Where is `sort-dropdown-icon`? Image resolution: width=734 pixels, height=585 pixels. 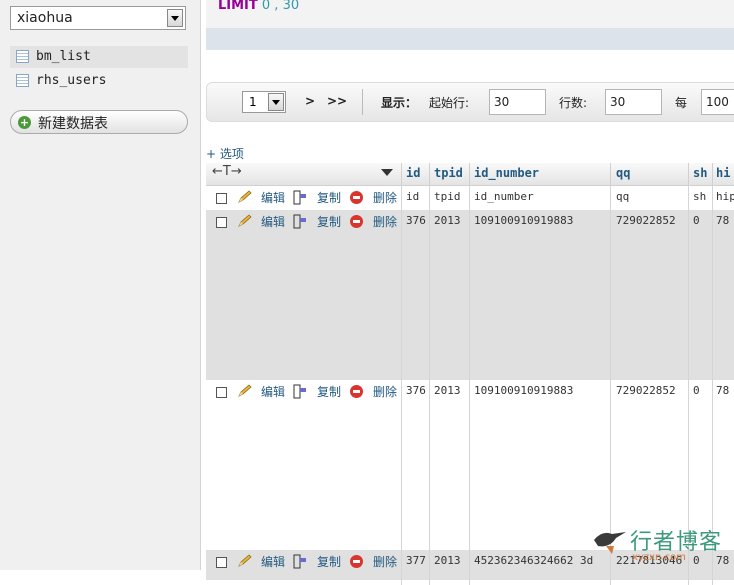
sort-dropdown-icon is located at coordinates (387, 172).